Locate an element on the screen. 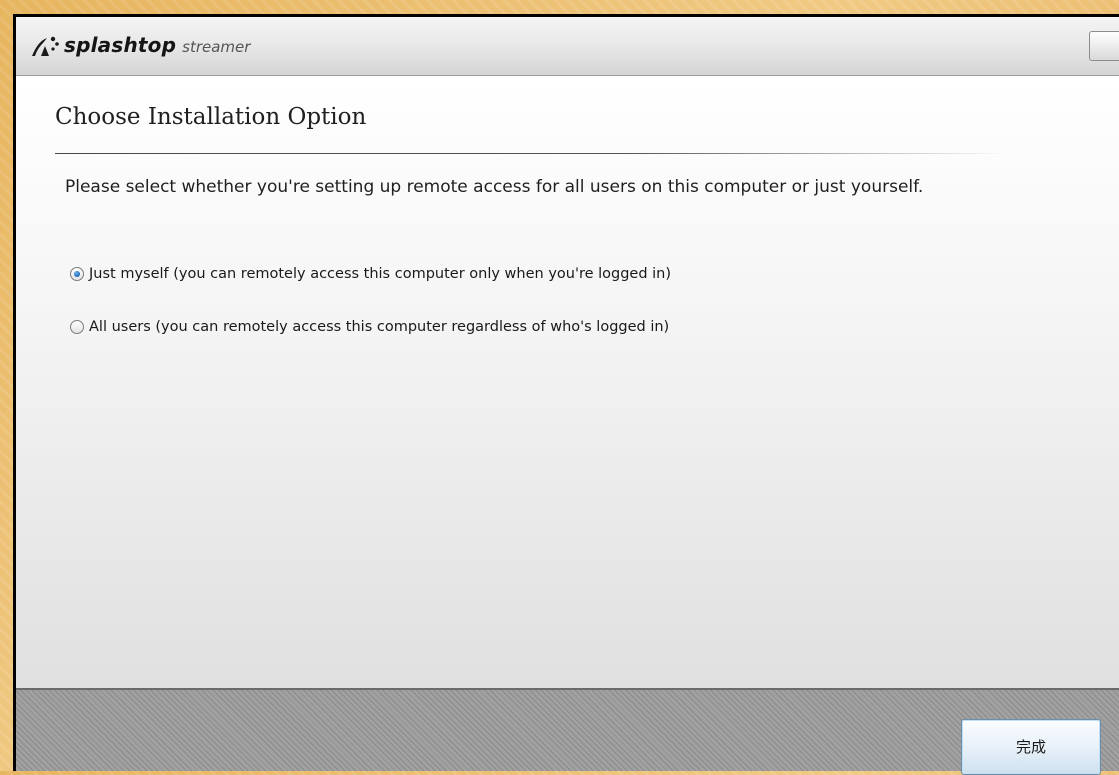 This screenshot has height=775, width=1119. radio-button-unselected is located at coordinates (77, 327).